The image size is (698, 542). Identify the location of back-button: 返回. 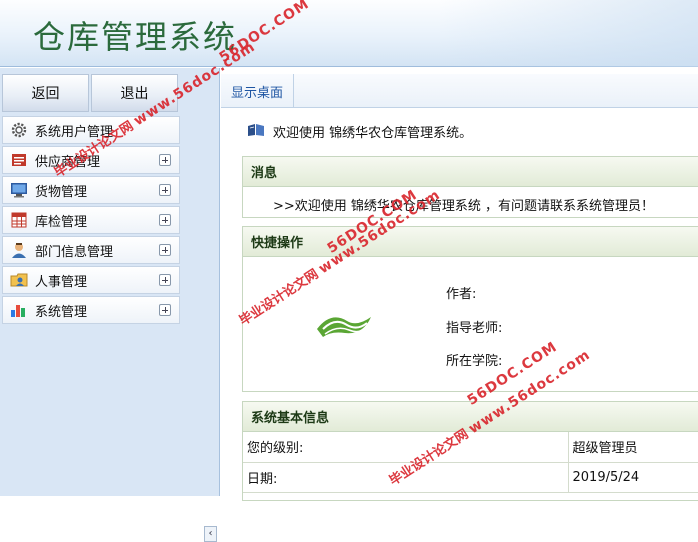
(45, 93).